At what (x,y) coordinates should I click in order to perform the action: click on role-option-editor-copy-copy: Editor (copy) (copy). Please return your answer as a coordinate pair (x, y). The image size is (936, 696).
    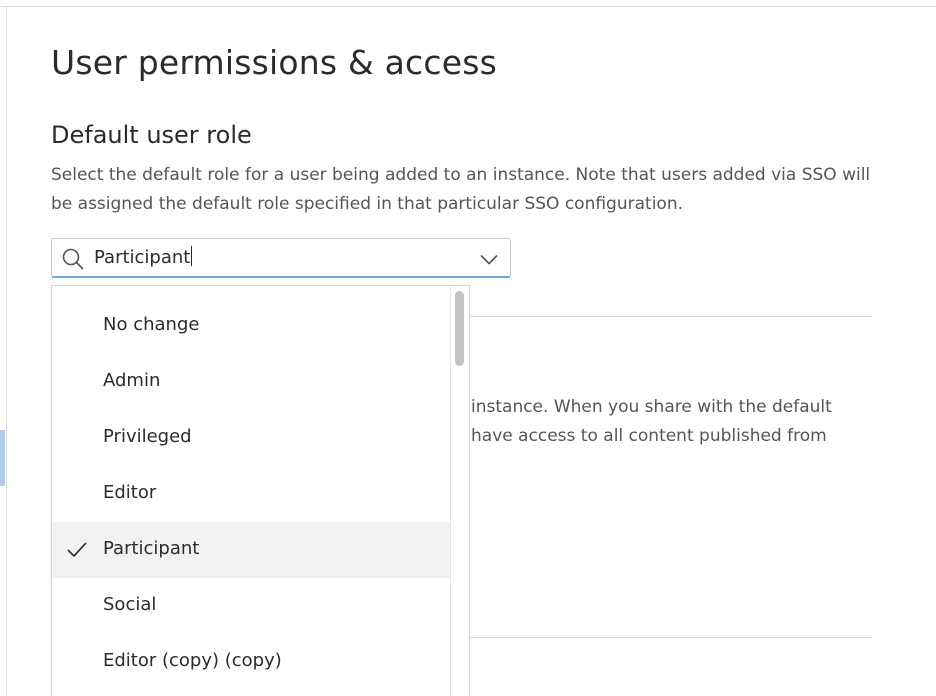
    Looking at the image, I should click on (251, 662).